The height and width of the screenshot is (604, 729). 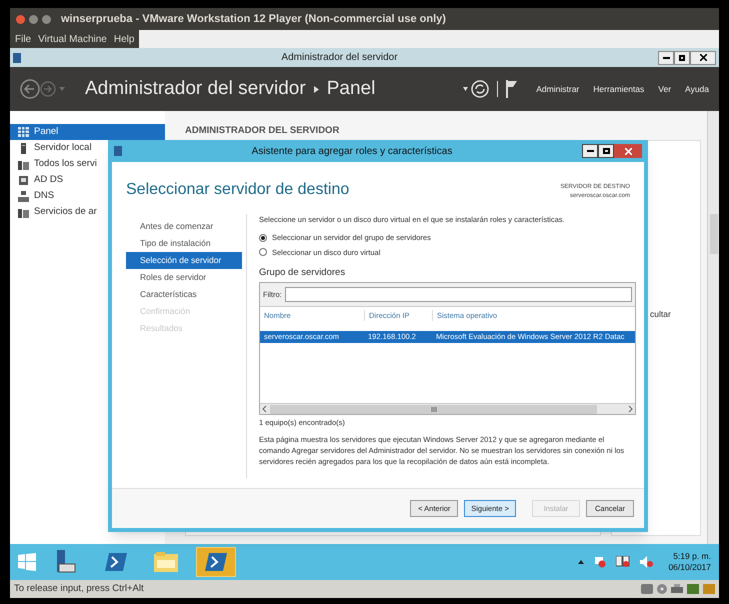 What do you see at coordinates (692, 556) in the screenshot?
I see `clock-time: 5:19 p. m.` at bounding box center [692, 556].